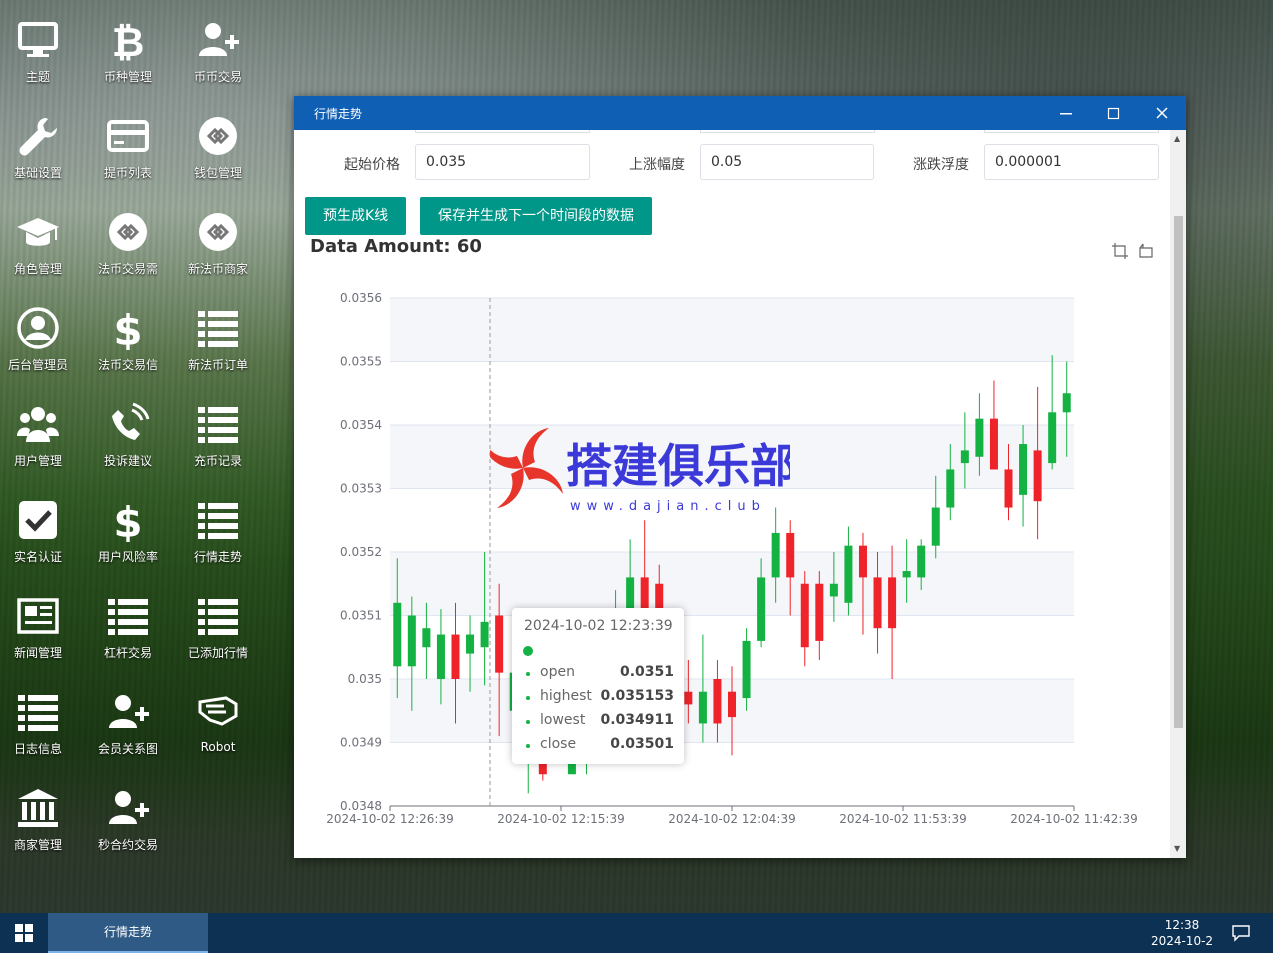 The image size is (1273, 953). I want to click on desktop-icon-7: 法币交易需, so click(128, 237).